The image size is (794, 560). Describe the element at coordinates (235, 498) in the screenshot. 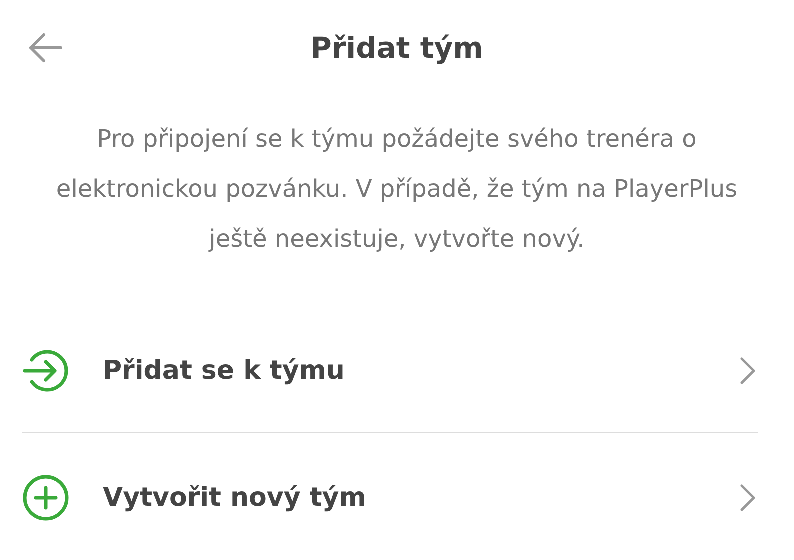

I see `menu-item-label: Vytvořit nový tým` at that location.